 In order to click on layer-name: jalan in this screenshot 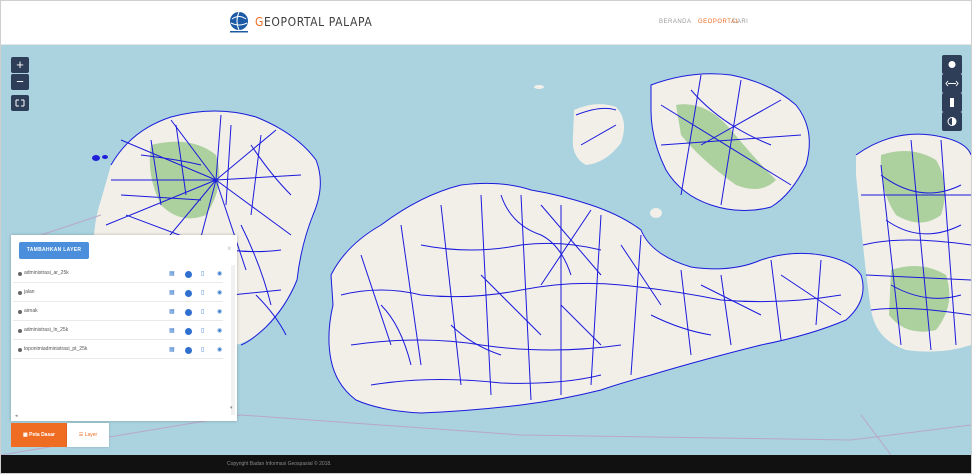, I will do `click(29, 292)`.